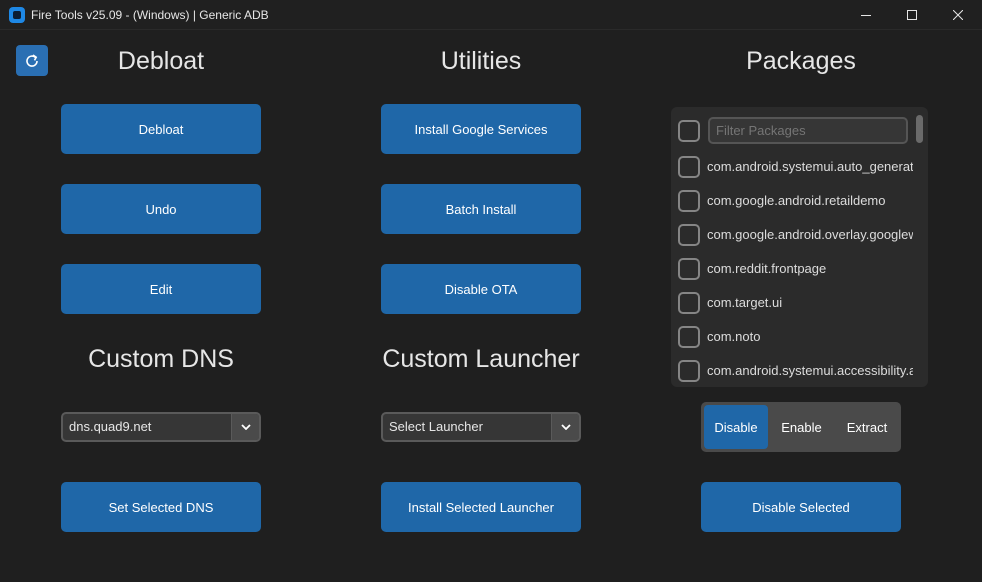 The height and width of the screenshot is (582, 982). What do you see at coordinates (161, 507) in the screenshot?
I see `set-selected-dns-button: Set Selected DNS` at bounding box center [161, 507].